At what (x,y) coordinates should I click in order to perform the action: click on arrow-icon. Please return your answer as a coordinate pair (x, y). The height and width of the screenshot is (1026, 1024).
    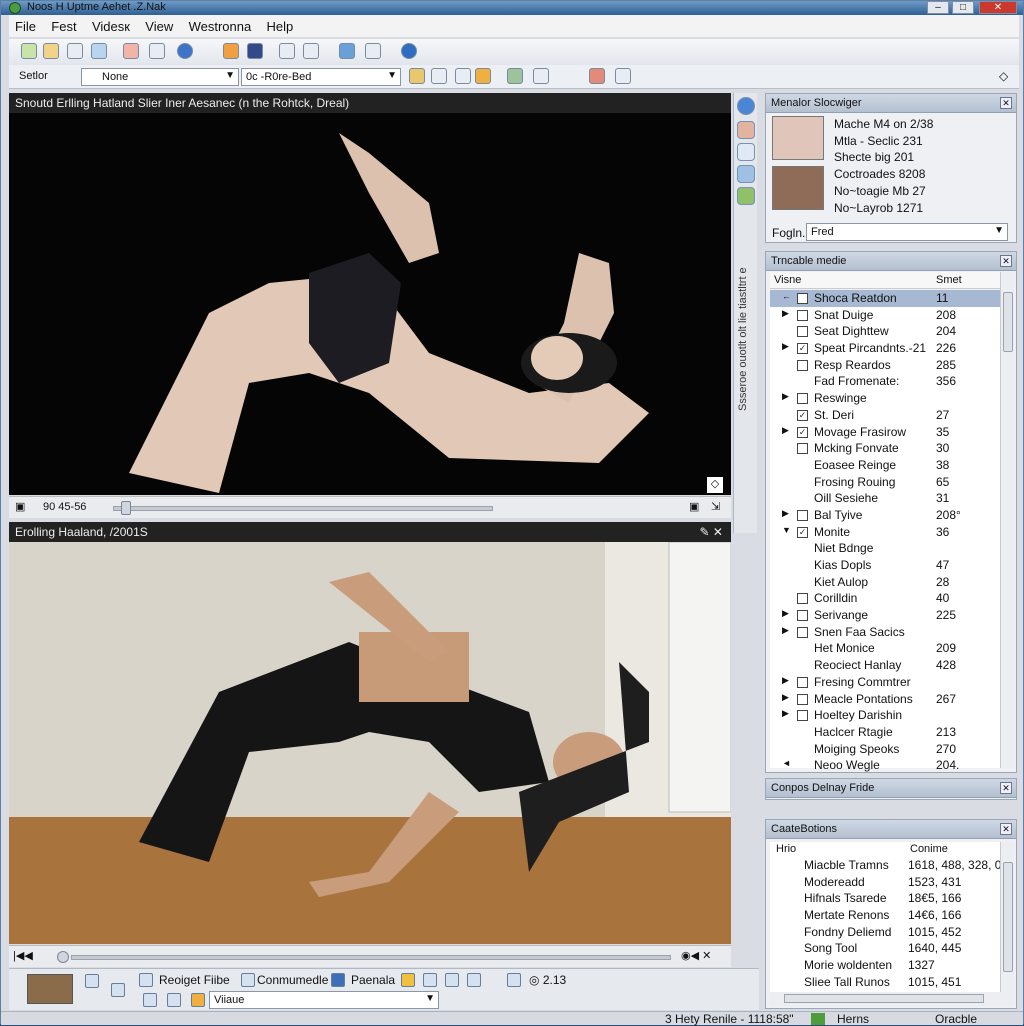
    Looking at the image, I should click on (452, 980).